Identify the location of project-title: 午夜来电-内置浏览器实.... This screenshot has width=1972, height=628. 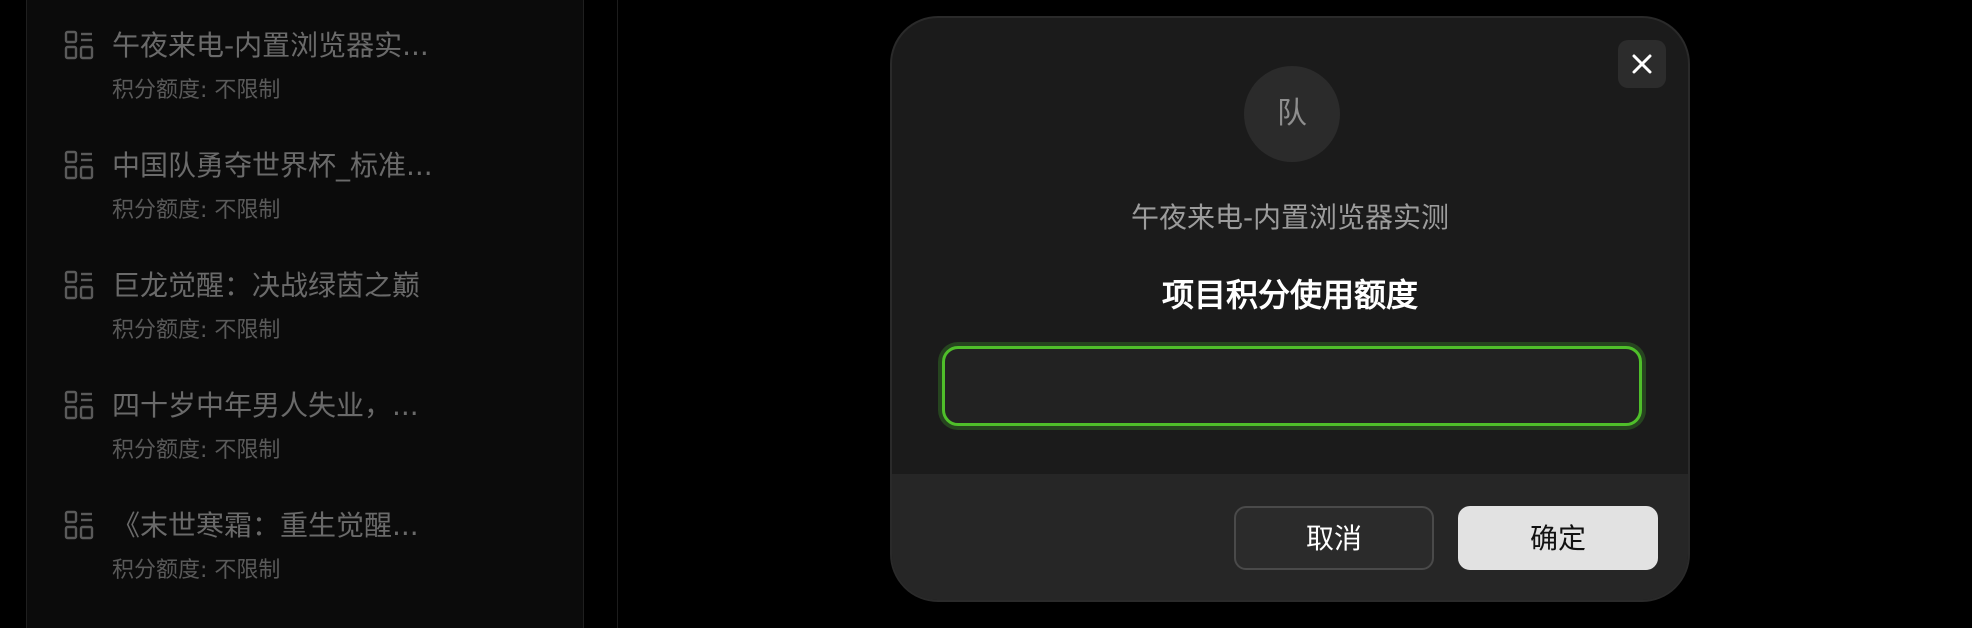
(270, 45).